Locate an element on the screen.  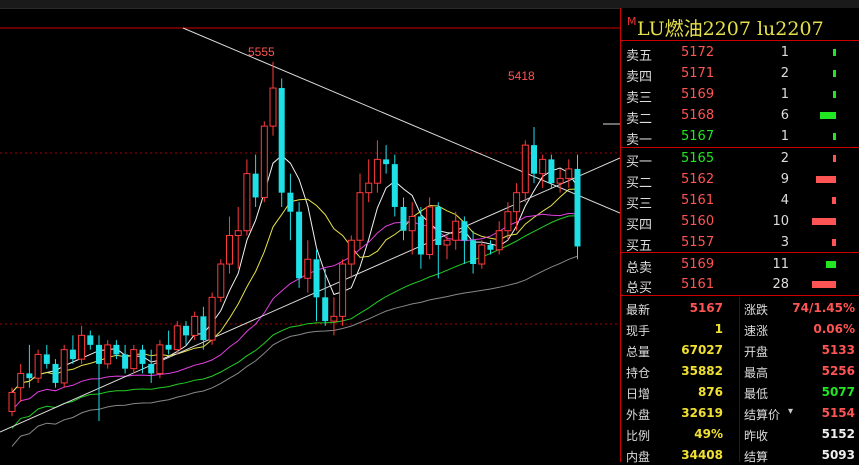
level-label: 买二 is located at coordinates (639, 183).